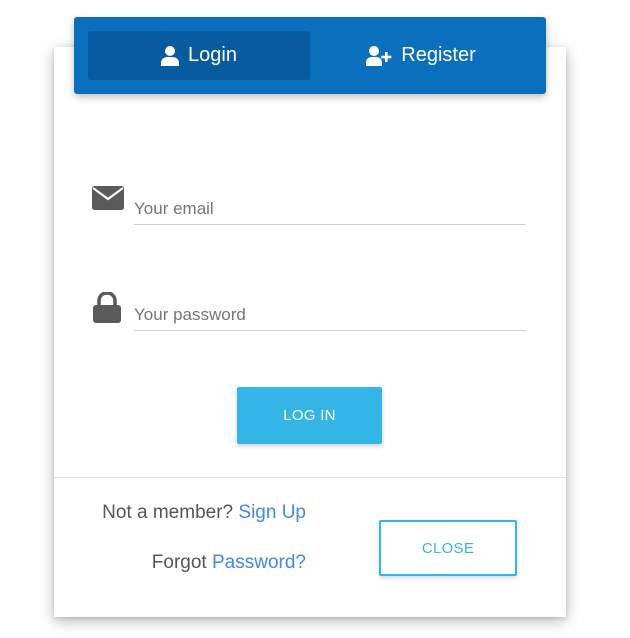 The height and width of the screenshot is (638, 630). What do you see at coordinates (212, 55) in the screenshot?
I see `tab-login-label: Login` at bounding box center [212, 55].